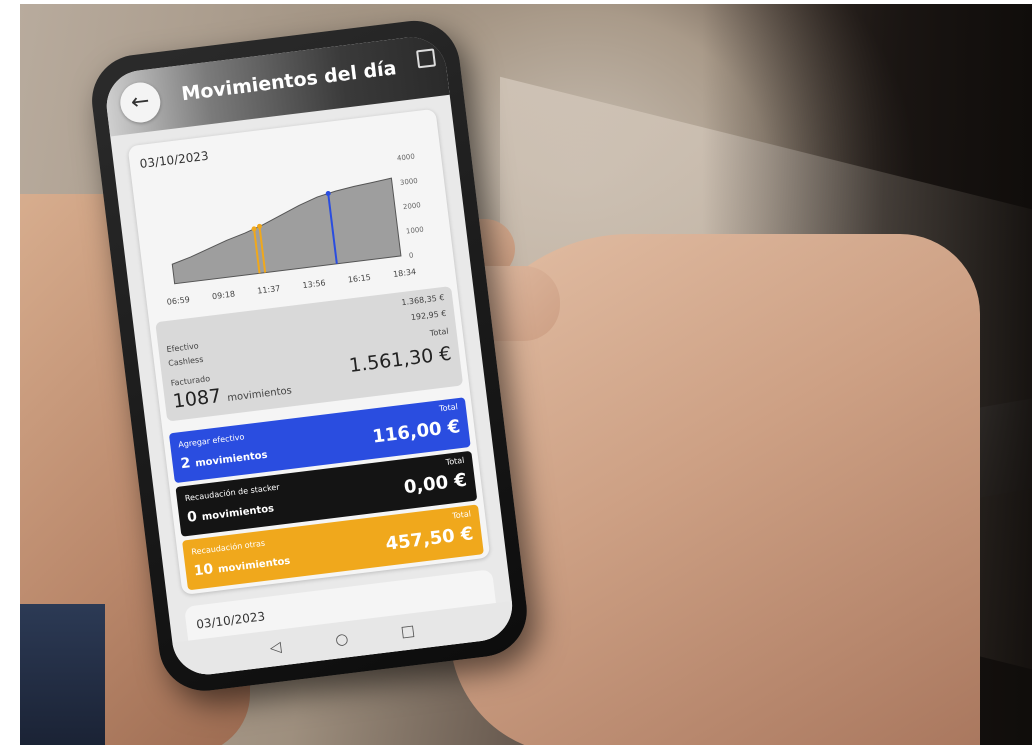  I want to click on arrow-left-icon: ←, so click(140, 102).